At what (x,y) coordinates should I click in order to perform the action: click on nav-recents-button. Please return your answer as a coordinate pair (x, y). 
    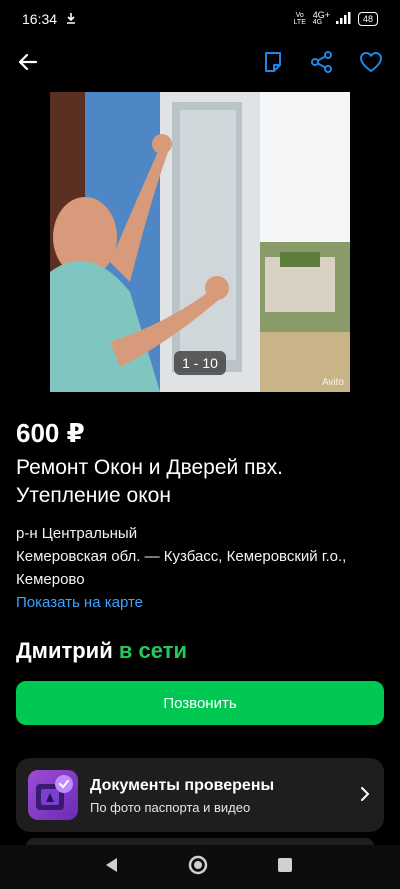
    Looking at the image, I should click on (285, 867).